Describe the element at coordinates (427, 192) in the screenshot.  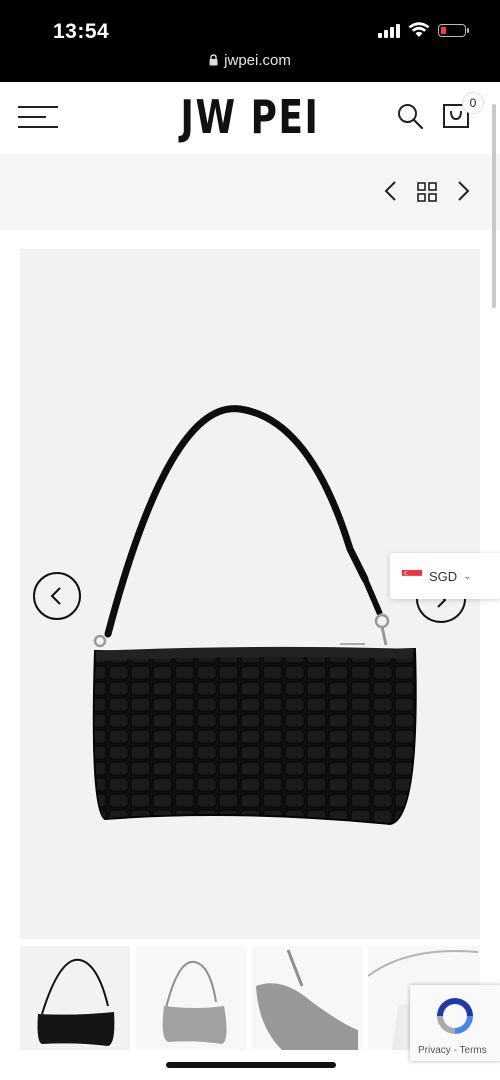
I see `grid-icon` at that location.